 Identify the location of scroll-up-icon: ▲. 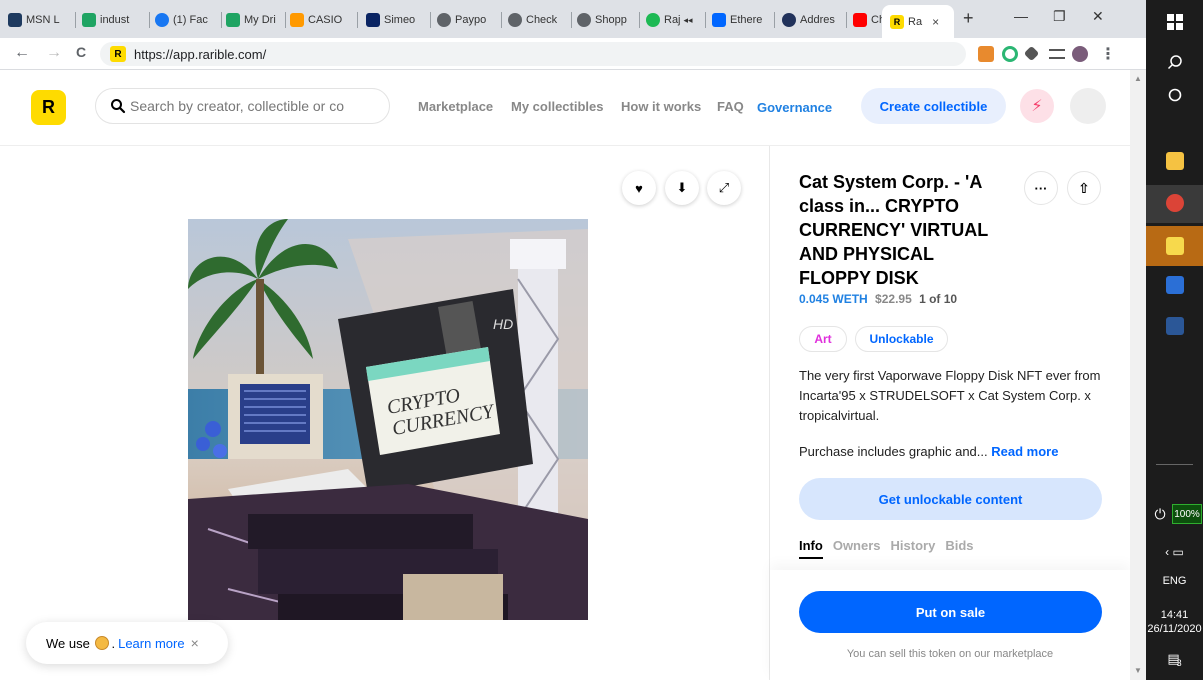
(1138, 78).